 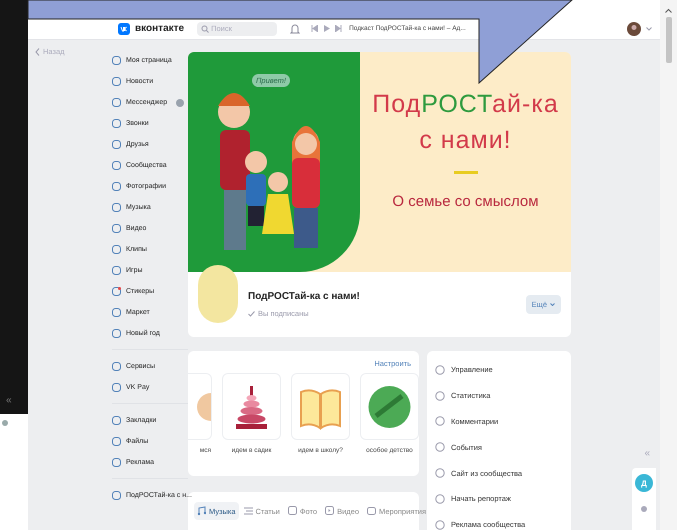 I want to click on community-avatar, so click(x=218, y=293).